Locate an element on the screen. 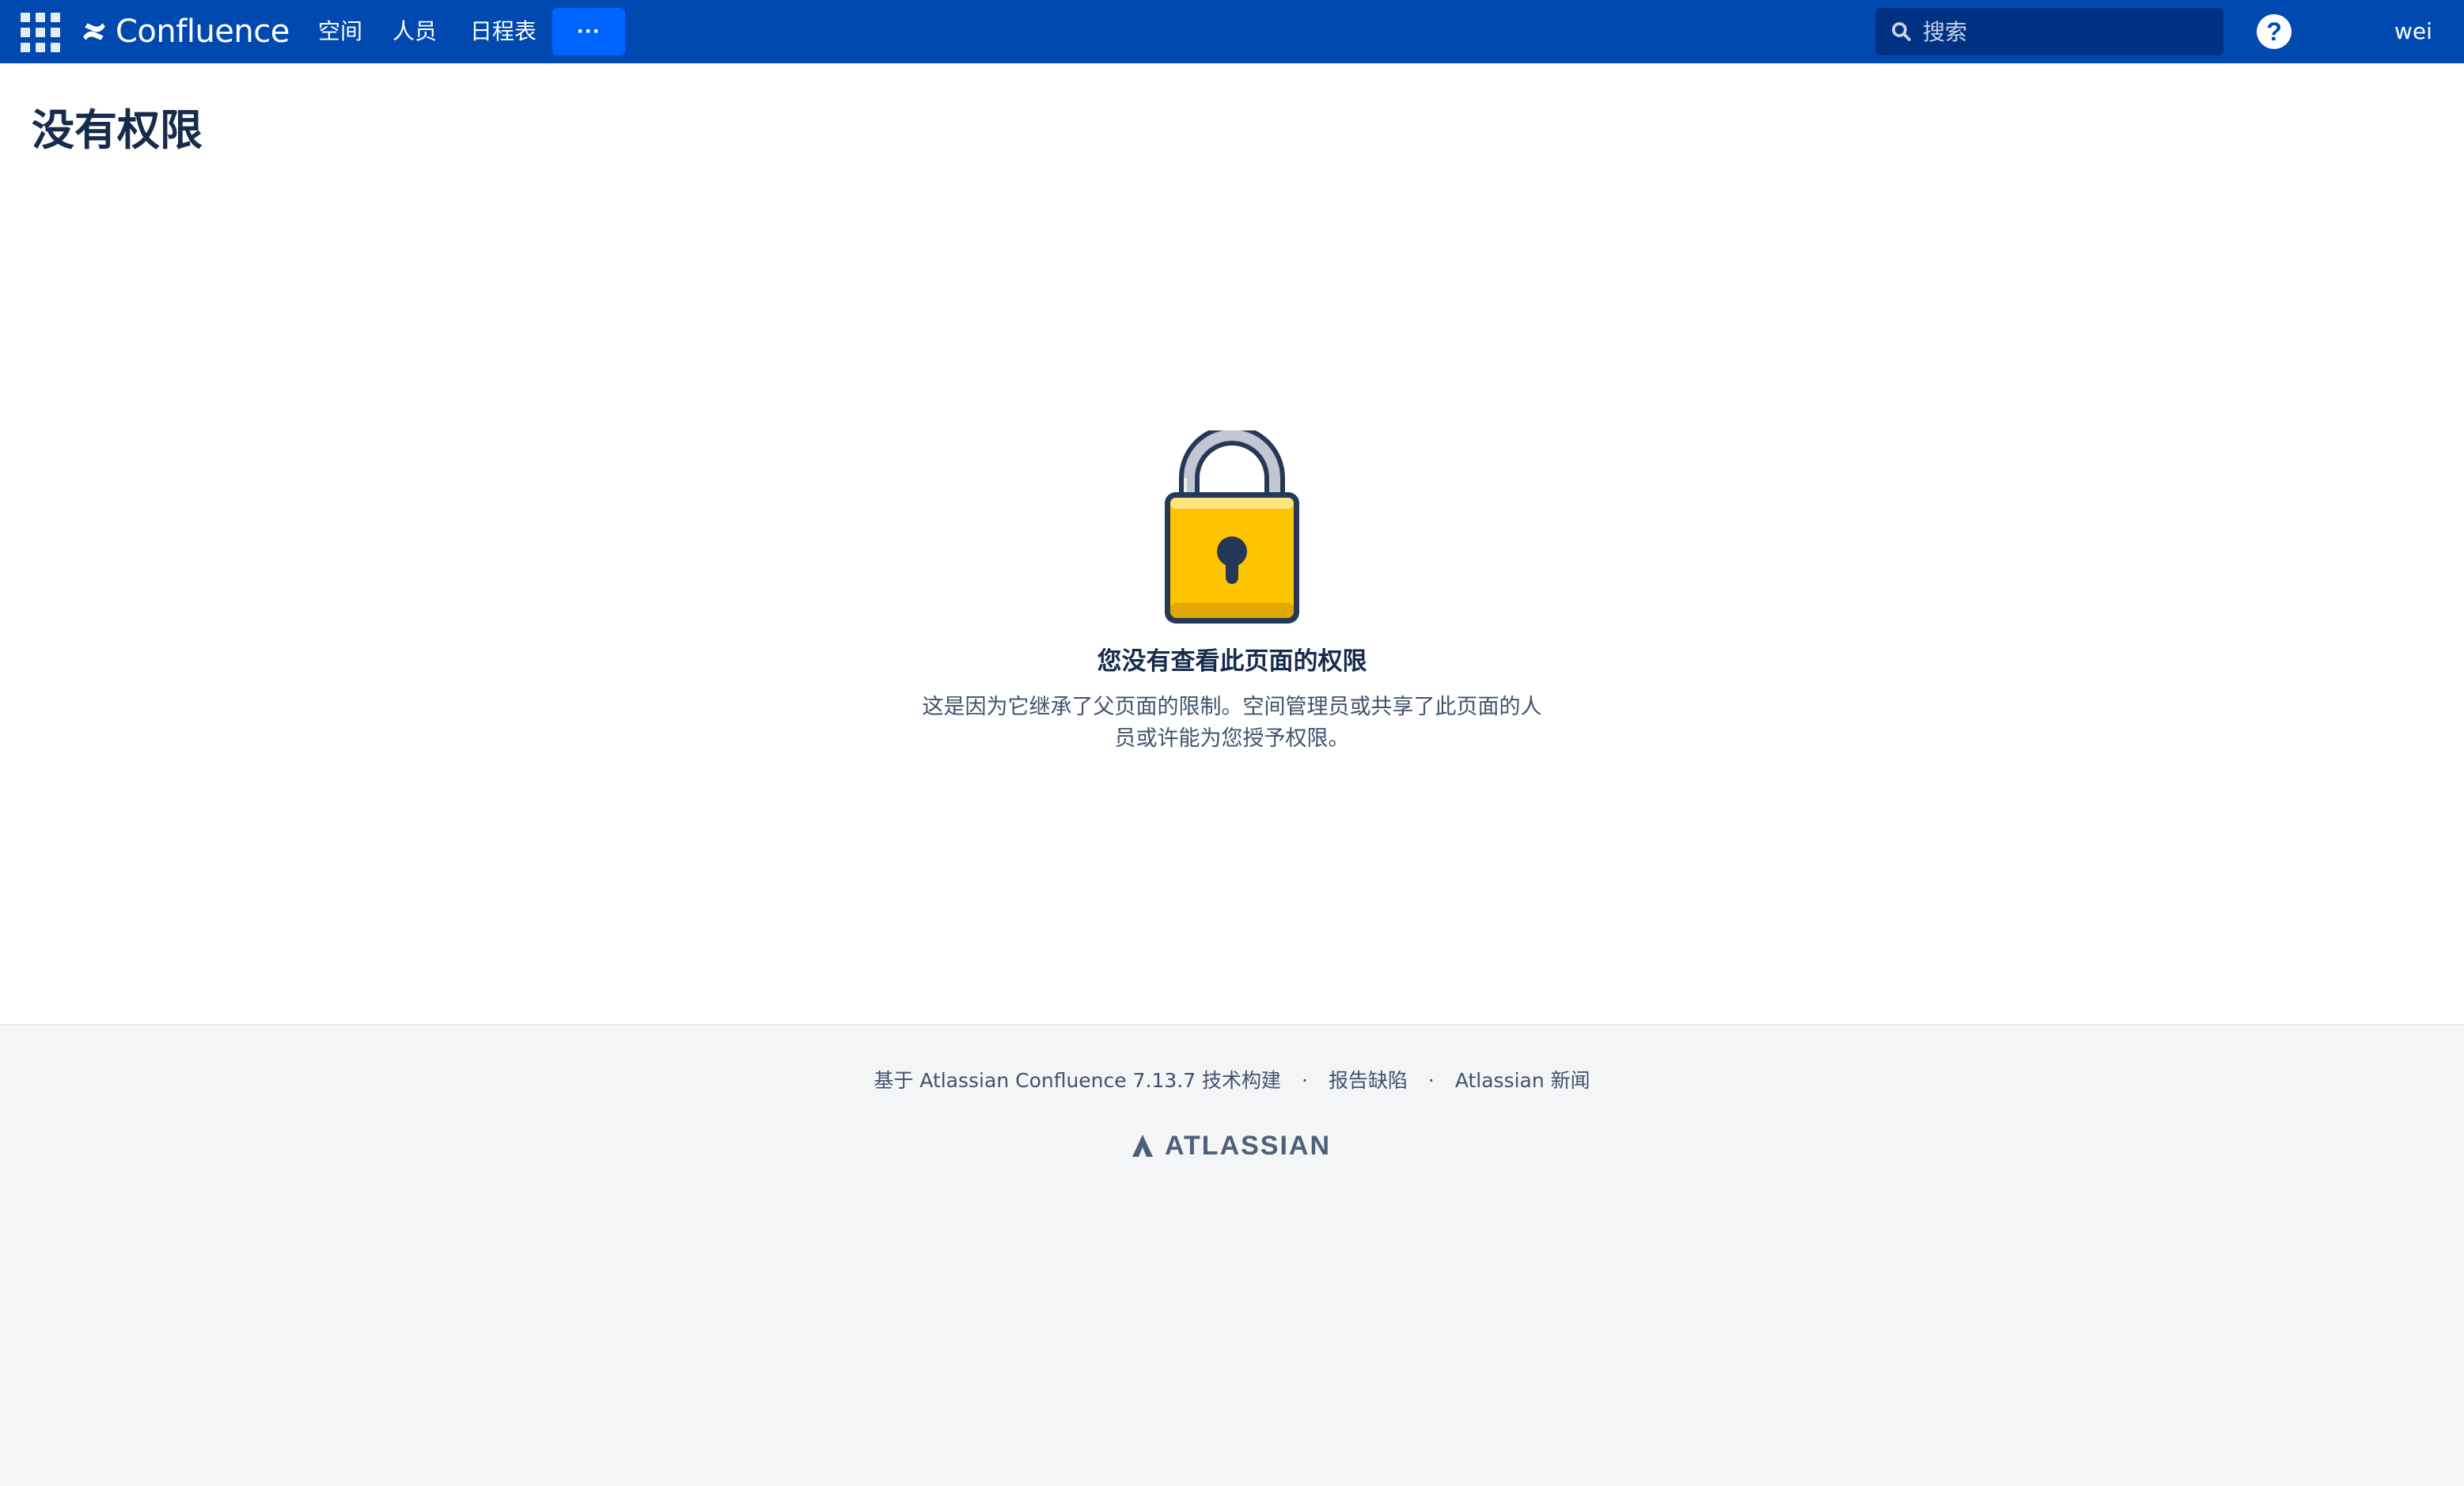 This screenshot has height=1486, width=2464. confluence-logo: Confluence is located at coordinates (185, 31).